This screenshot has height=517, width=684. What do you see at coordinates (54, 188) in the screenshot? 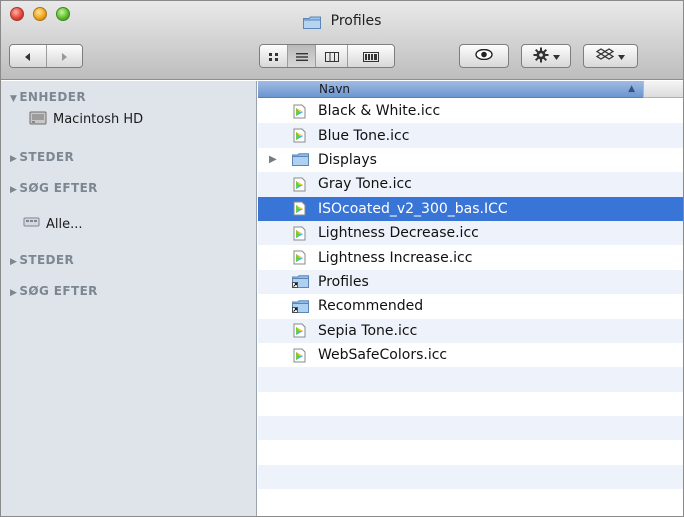
I see `sidebar-section-soeg-efter: ▶ SØG EFTER` at bounding box center [54, 188].